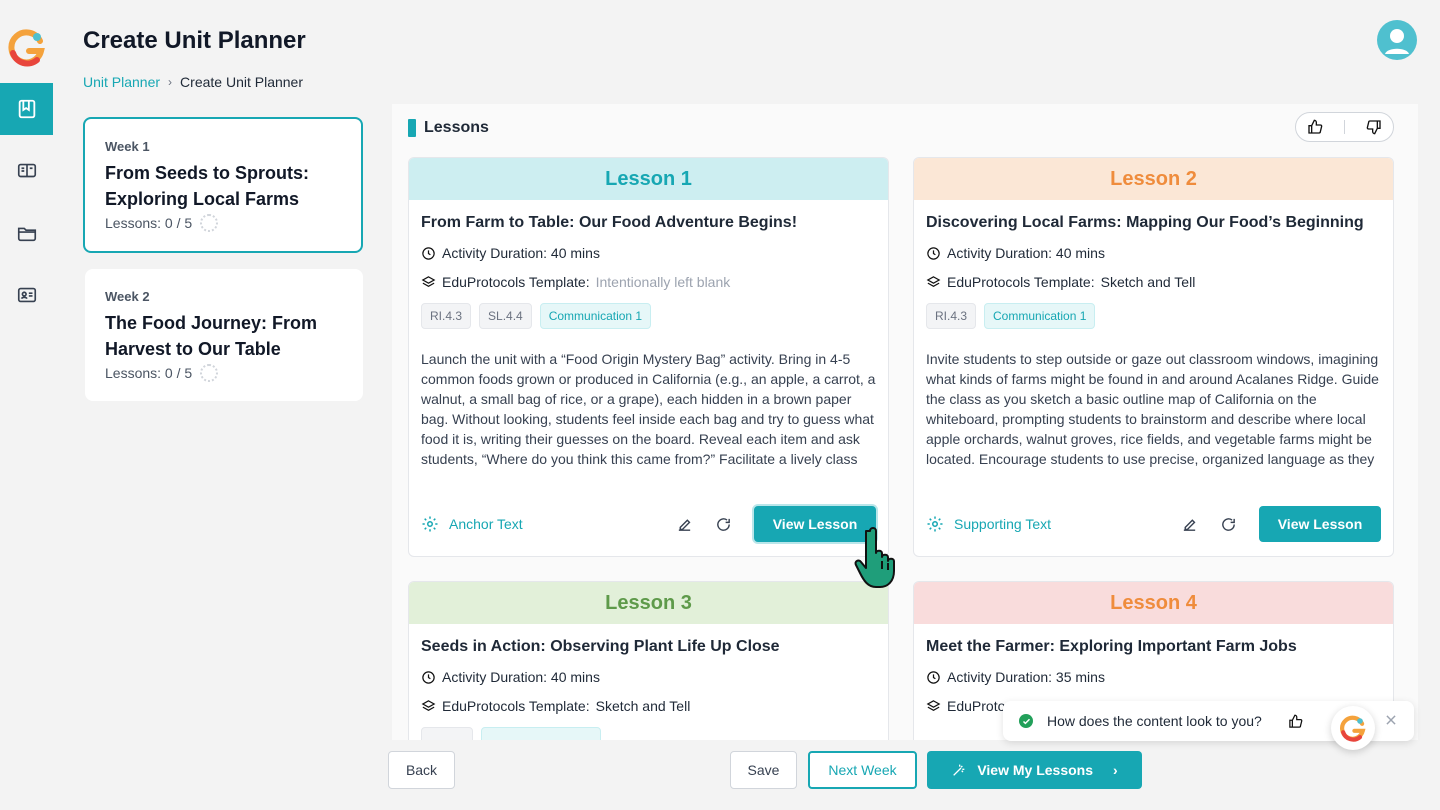 This screenshot has height=810, width=1440. Describe the element at coordinates (951, 316) in the screenshot. I see `standard-tag: RI.4.3` at that location.